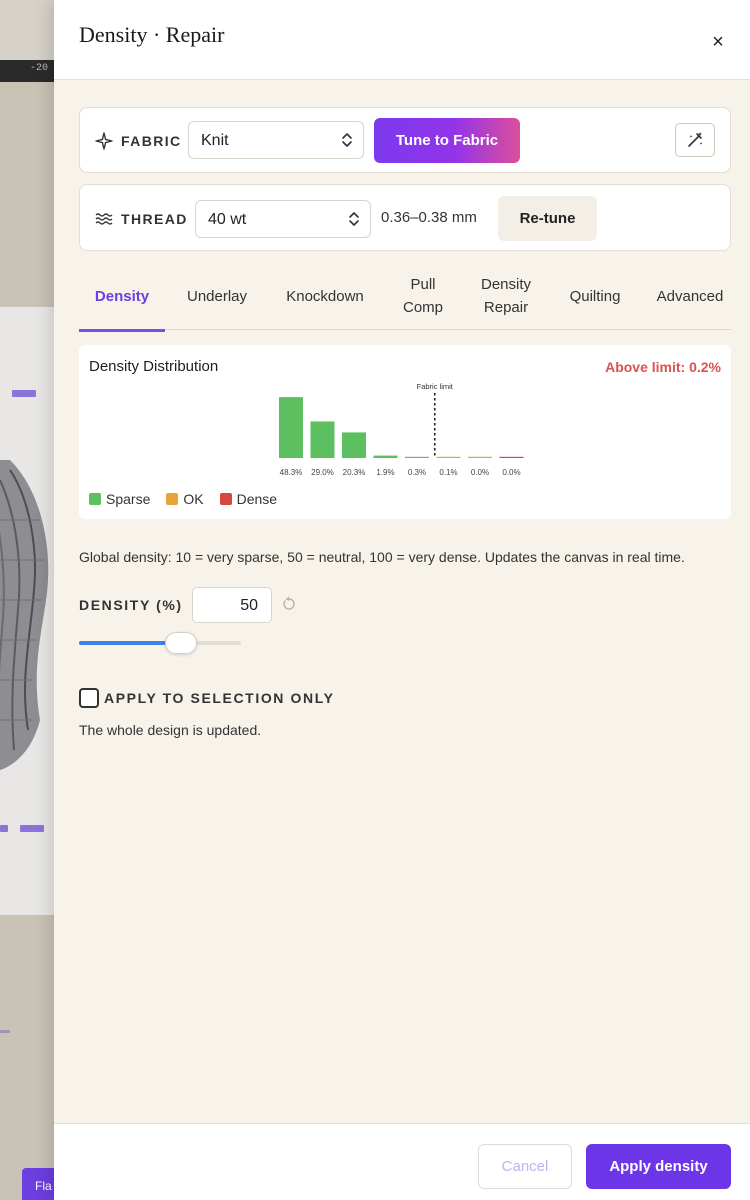 This screenshot has width=750, height=1200. What do you see at coordinates (95, 499) in the screenshot?
I see `legend-swatch-sparse` at bounding box center [95, 499].